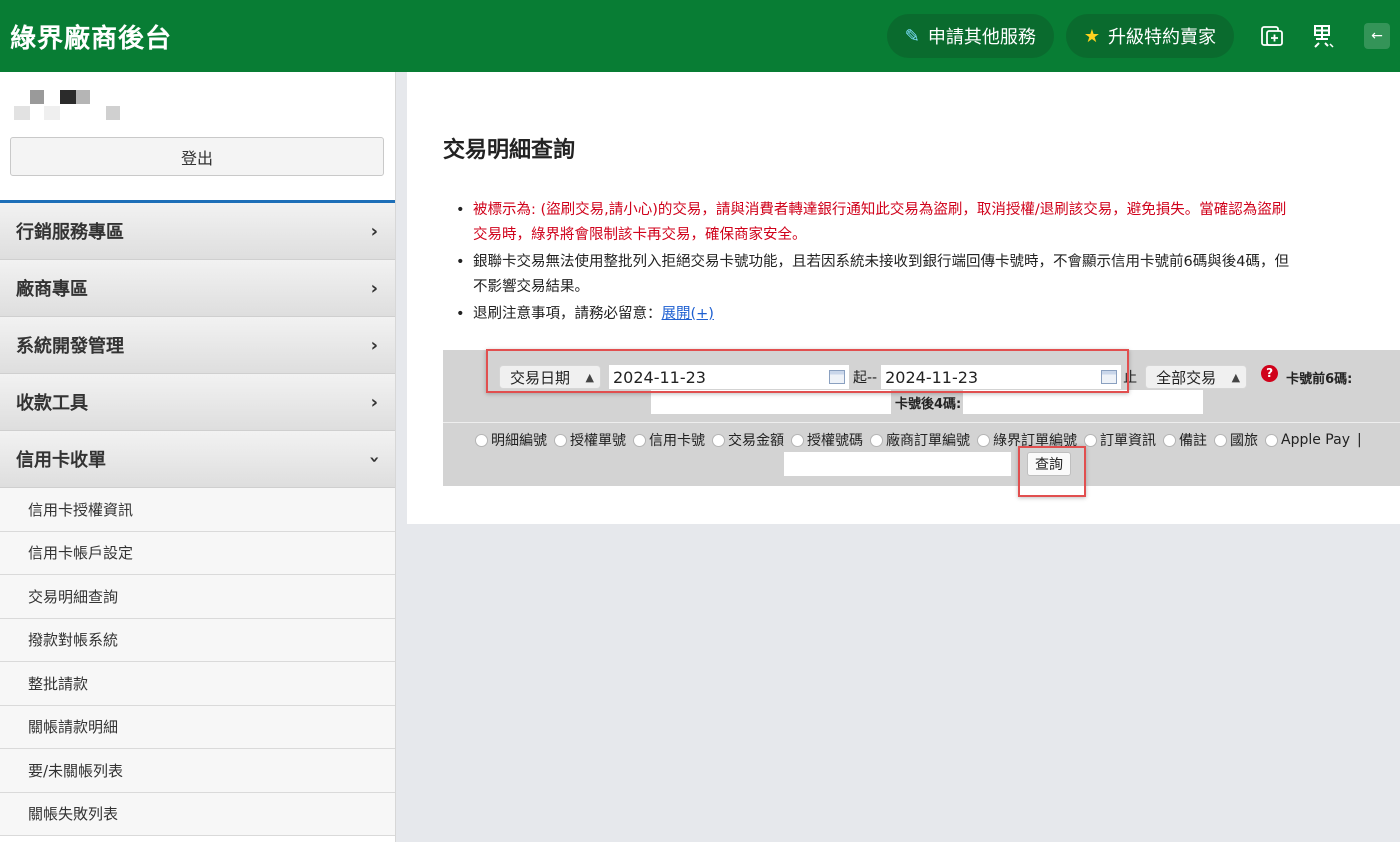  Describe the element at coordinates (509, 150) in the screenshot. I see `page-title: 交易明細查詢` at that location.